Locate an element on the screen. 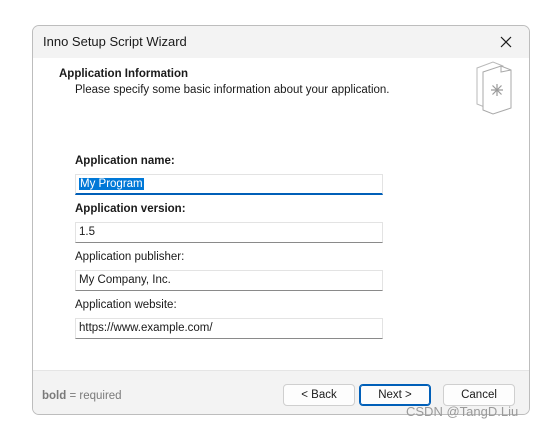  watermark: CSDN @TangD.Liu is located at coordinates (462, 411).